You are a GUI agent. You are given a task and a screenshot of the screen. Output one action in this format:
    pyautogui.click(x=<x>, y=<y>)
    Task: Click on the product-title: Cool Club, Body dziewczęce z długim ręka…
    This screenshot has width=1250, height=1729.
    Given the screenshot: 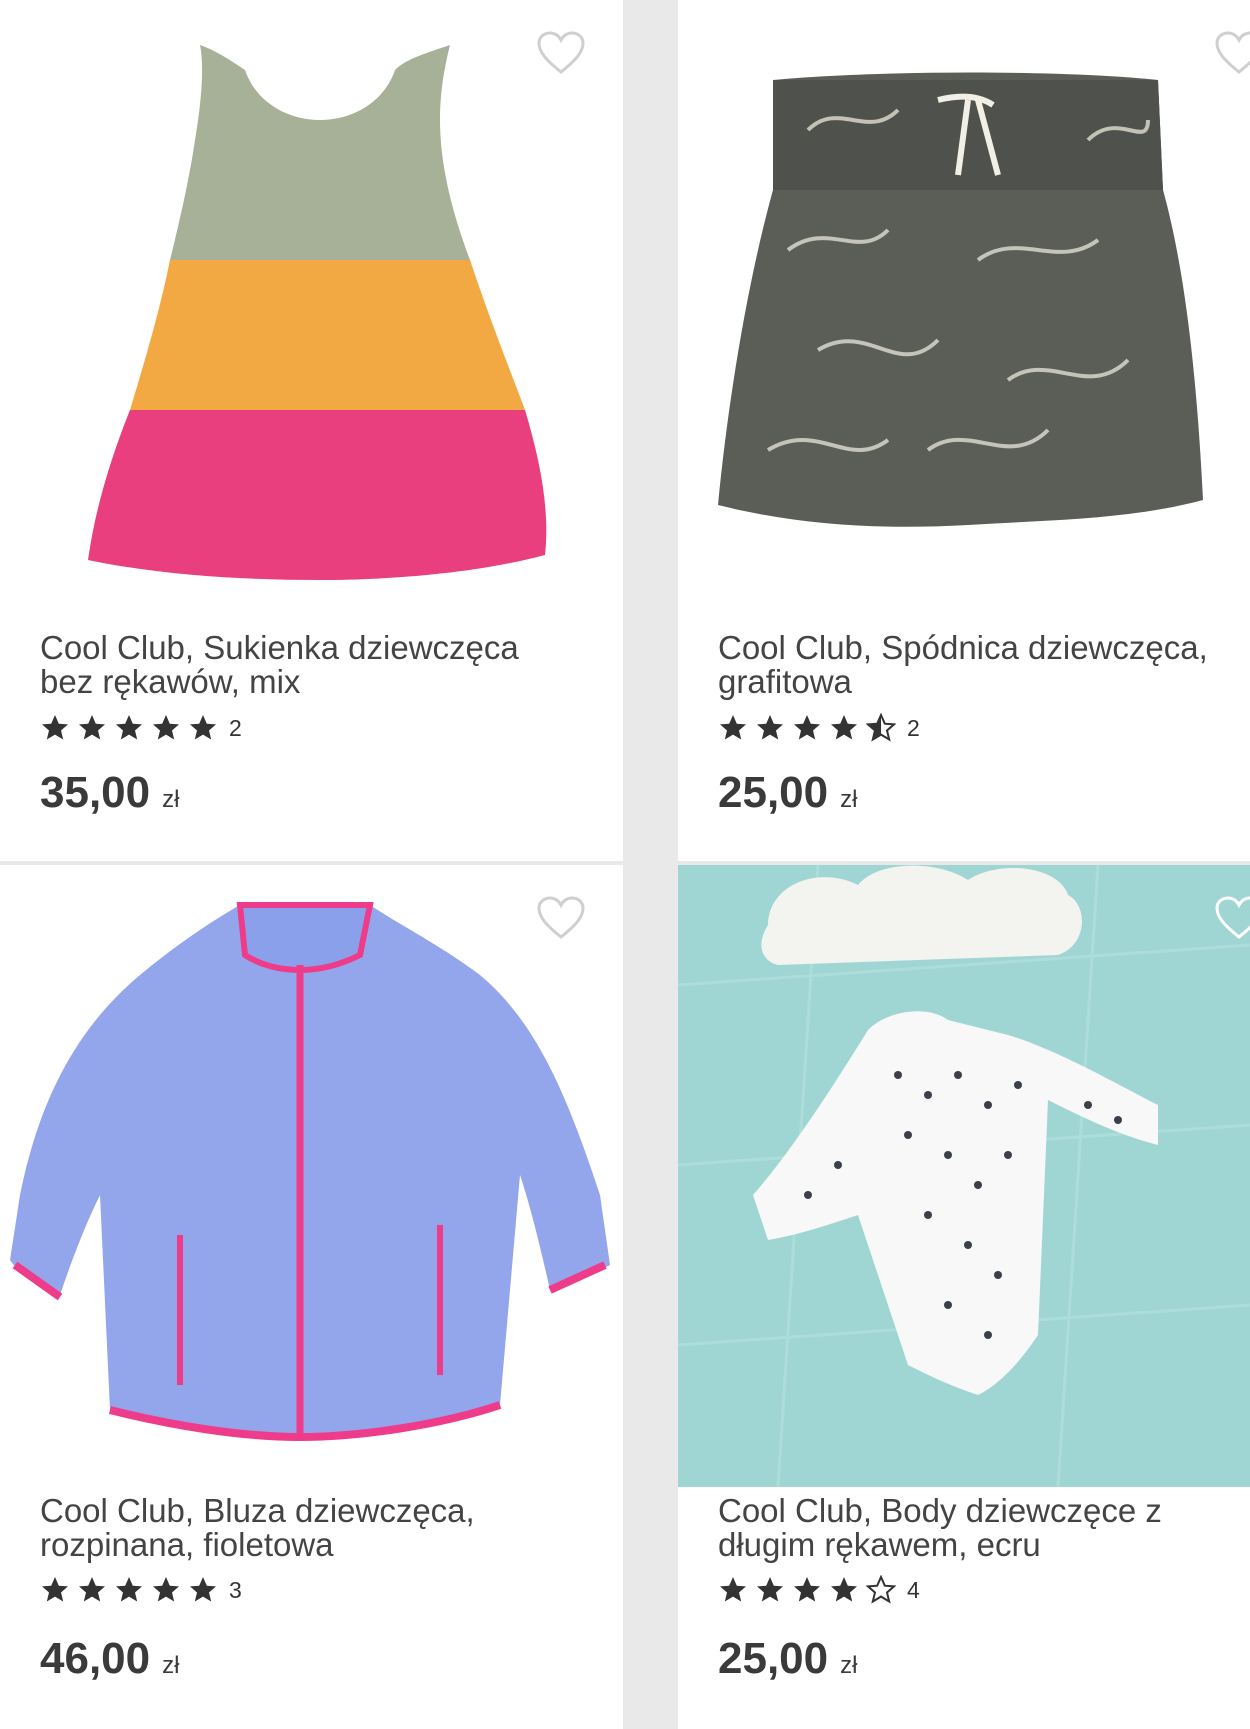 What is the action you would take?
    pyautogui.click(x=978, y=1528)
    